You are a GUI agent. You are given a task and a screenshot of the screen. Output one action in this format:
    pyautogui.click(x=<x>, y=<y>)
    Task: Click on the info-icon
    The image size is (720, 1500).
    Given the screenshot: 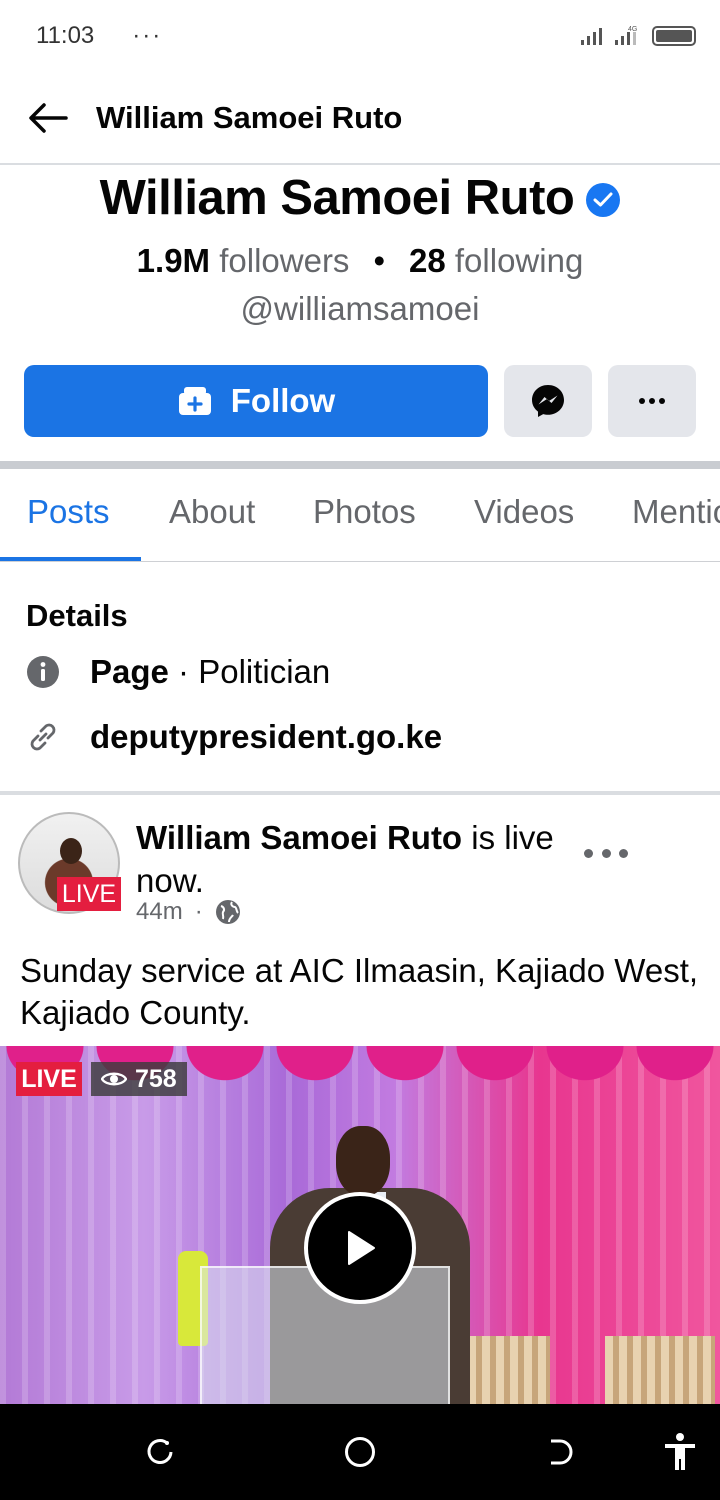 What is the action you would take?
    pyautogui.click(x=43, y=672)
    